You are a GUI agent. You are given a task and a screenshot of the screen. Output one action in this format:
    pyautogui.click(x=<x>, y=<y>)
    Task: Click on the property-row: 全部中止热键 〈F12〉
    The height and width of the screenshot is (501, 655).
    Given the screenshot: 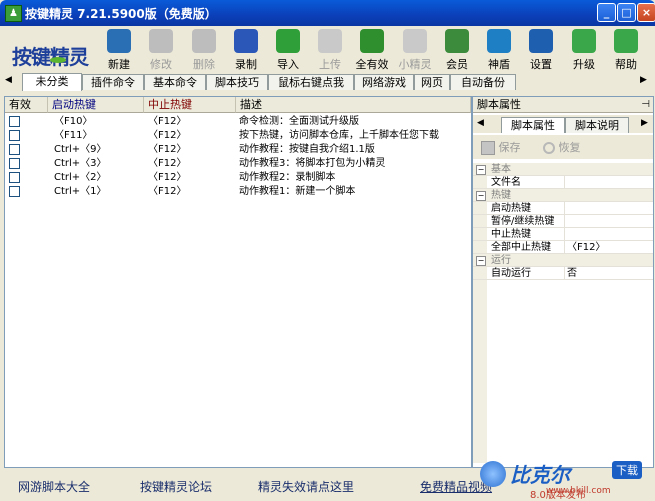 What is the action you would take?
    pyautogui.click(x=563, y=247)
    